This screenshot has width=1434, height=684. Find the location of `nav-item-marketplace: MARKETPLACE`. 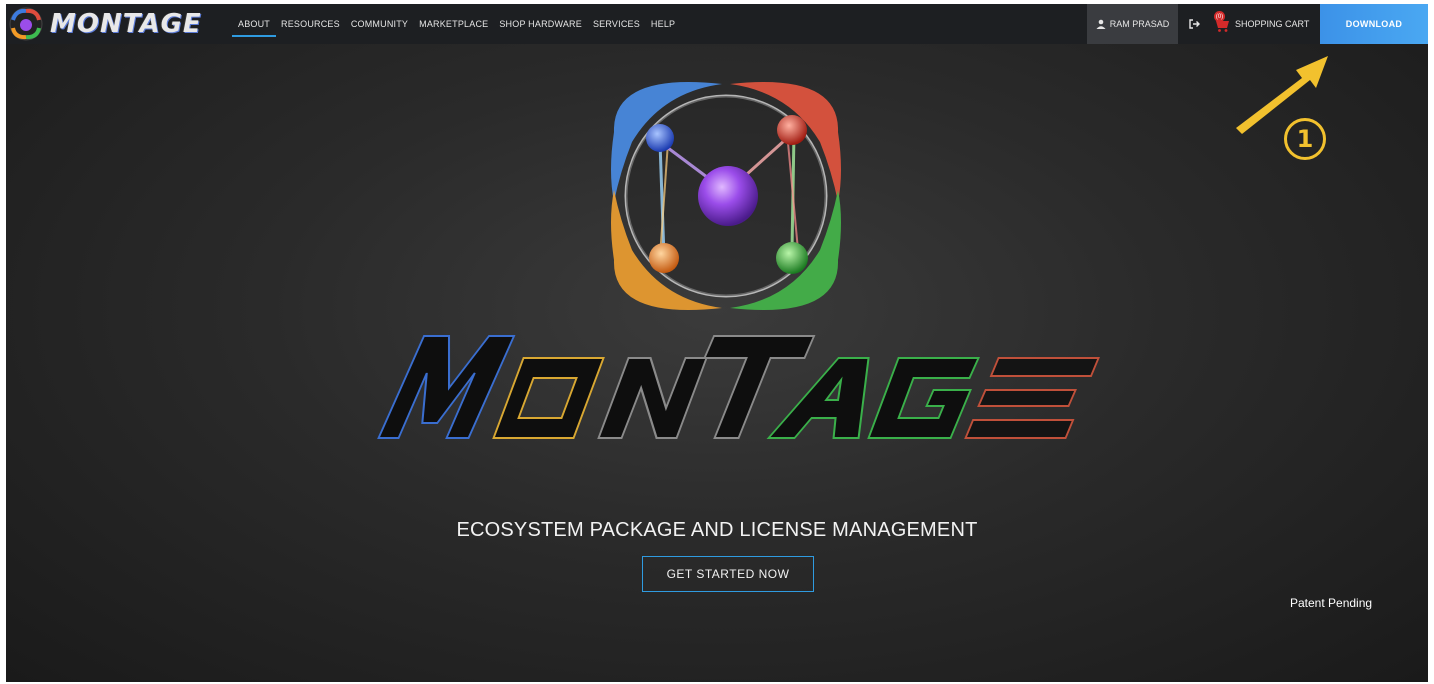

nav-item-marketplace: MARKETPLACE is located at coordinates (453, 24).